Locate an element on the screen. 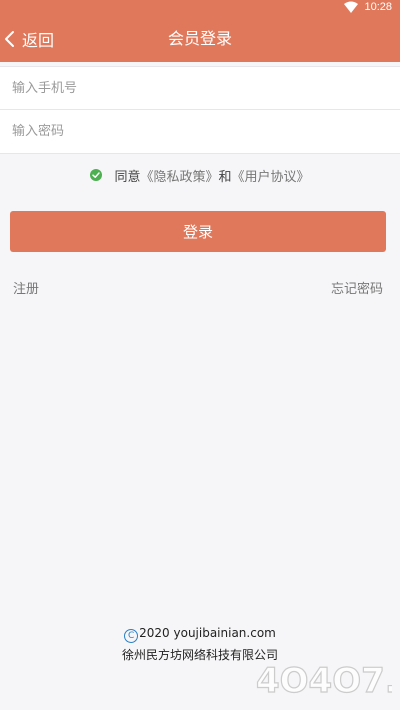 The width and height of the screenshot is (400, 710). copyright-icon: C is located at coordinates (131, 636).